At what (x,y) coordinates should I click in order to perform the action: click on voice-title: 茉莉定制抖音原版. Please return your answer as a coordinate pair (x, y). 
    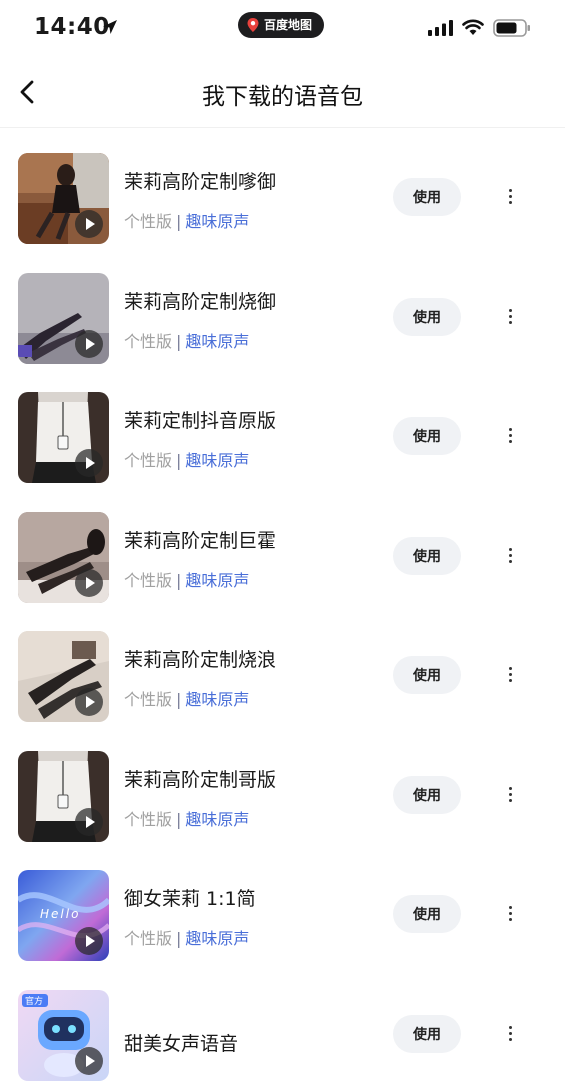
    Looking at the image, I should click on (200, 421).